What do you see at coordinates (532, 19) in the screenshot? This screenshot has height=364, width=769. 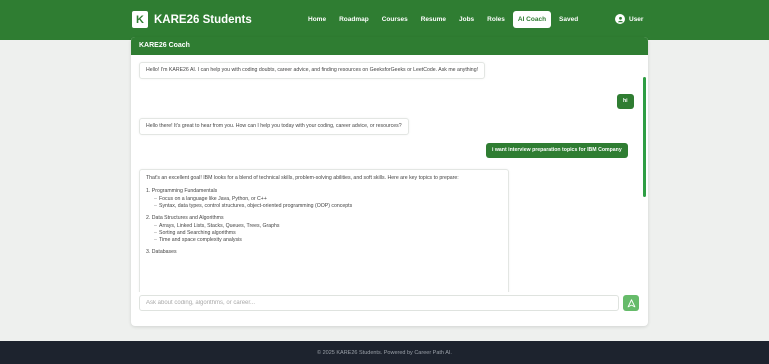 I see `nav-ai-coach: AI Coach` at bounding box center [532, 19].